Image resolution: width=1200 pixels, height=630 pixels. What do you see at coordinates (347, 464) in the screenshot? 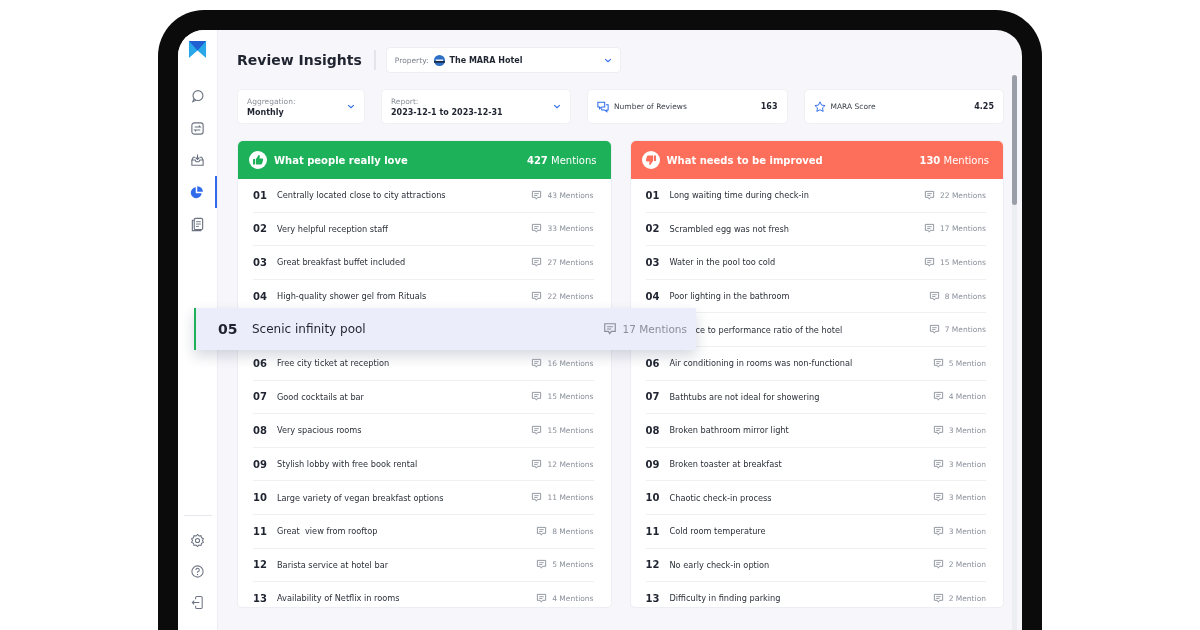
I see `item-text: Stylish lobby with free book rental` at bounding box center [347, 464].